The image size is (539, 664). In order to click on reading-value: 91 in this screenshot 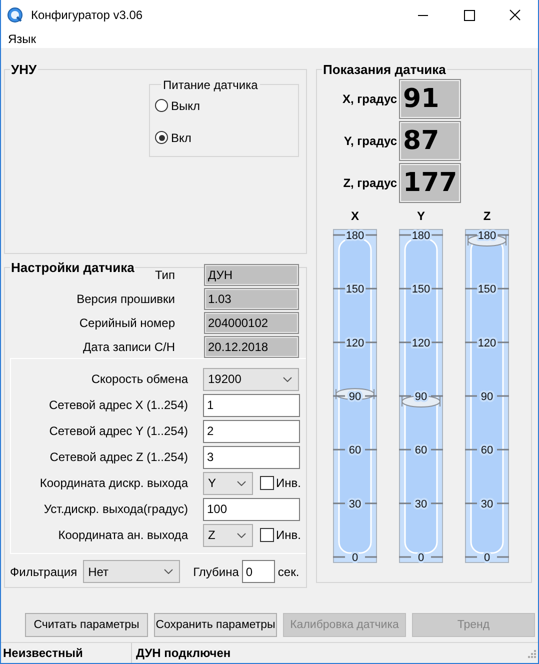, I will do `click(430, 98)`.